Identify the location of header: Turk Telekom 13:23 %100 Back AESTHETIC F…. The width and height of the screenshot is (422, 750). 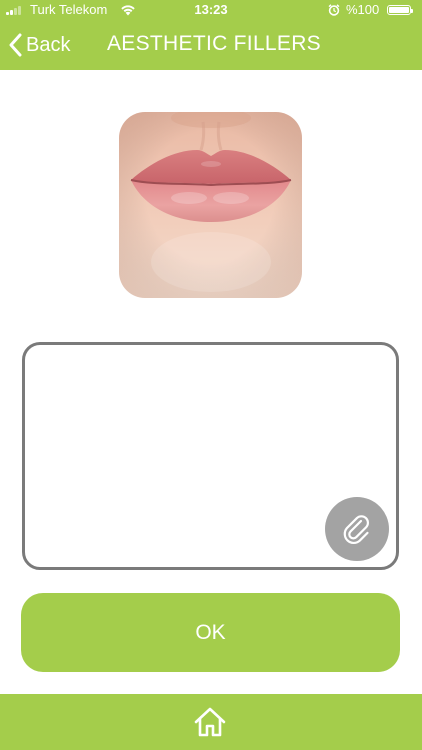
(211, 35).